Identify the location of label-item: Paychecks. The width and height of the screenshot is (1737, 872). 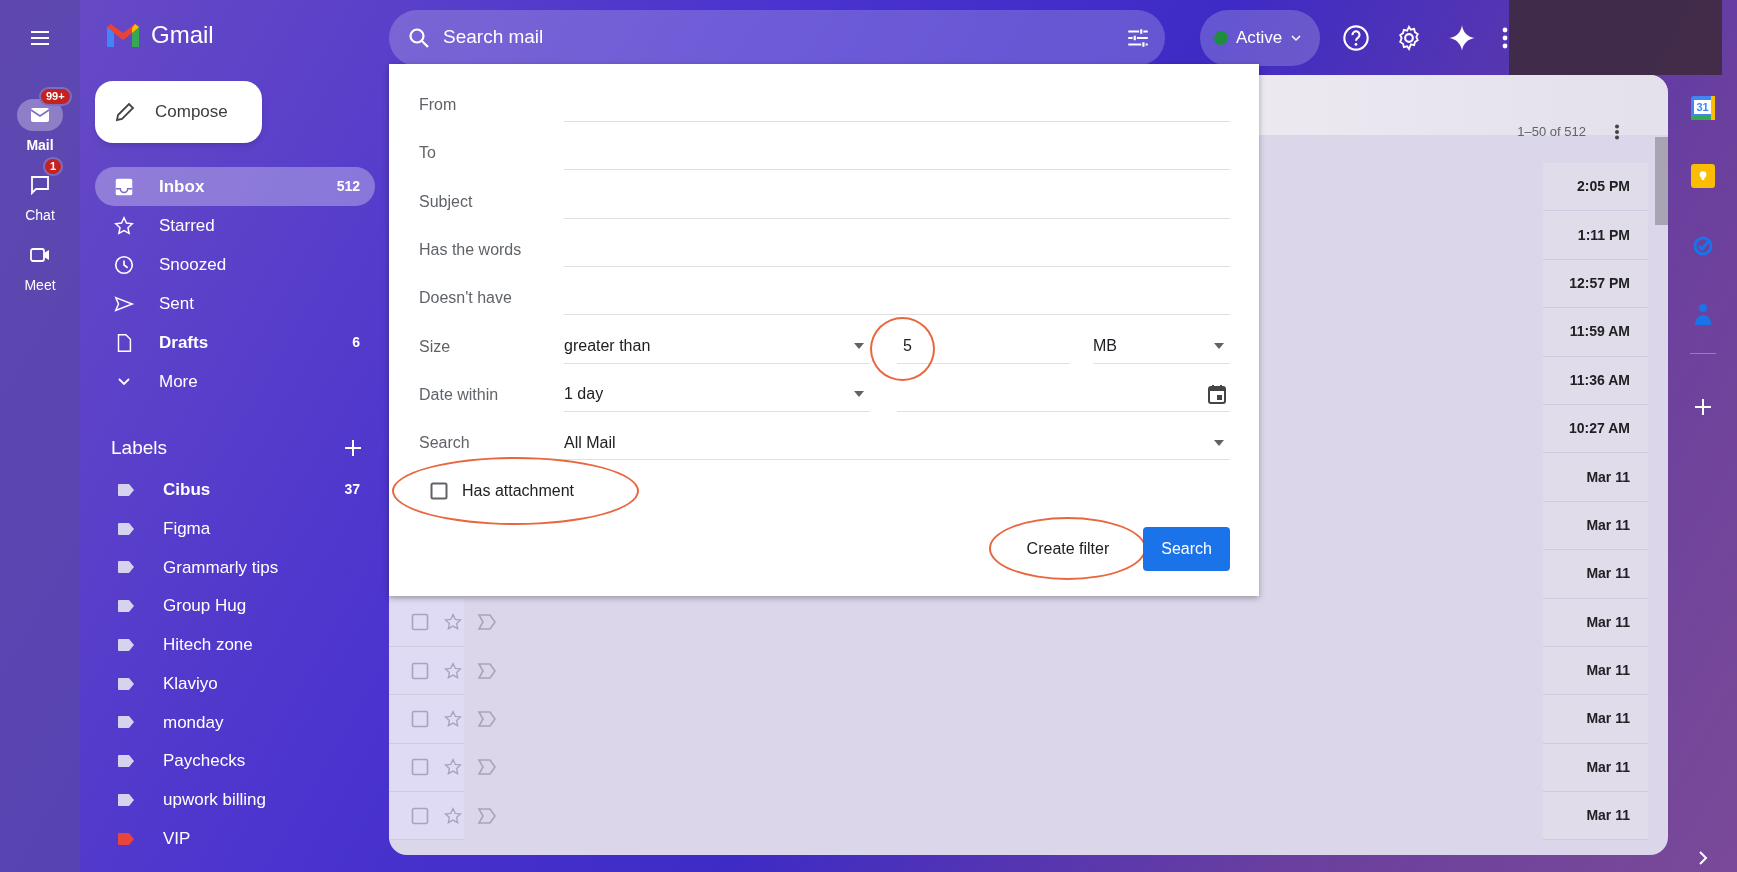
(235, 761).